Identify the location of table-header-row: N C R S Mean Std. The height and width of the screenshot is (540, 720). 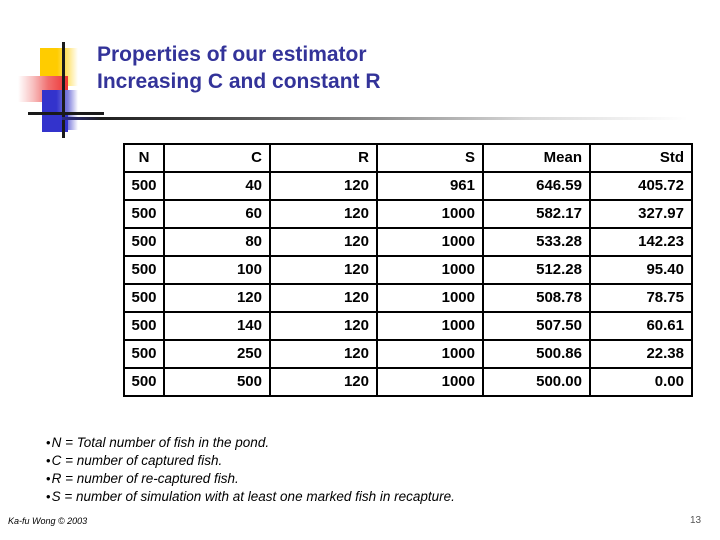
(408, 158).